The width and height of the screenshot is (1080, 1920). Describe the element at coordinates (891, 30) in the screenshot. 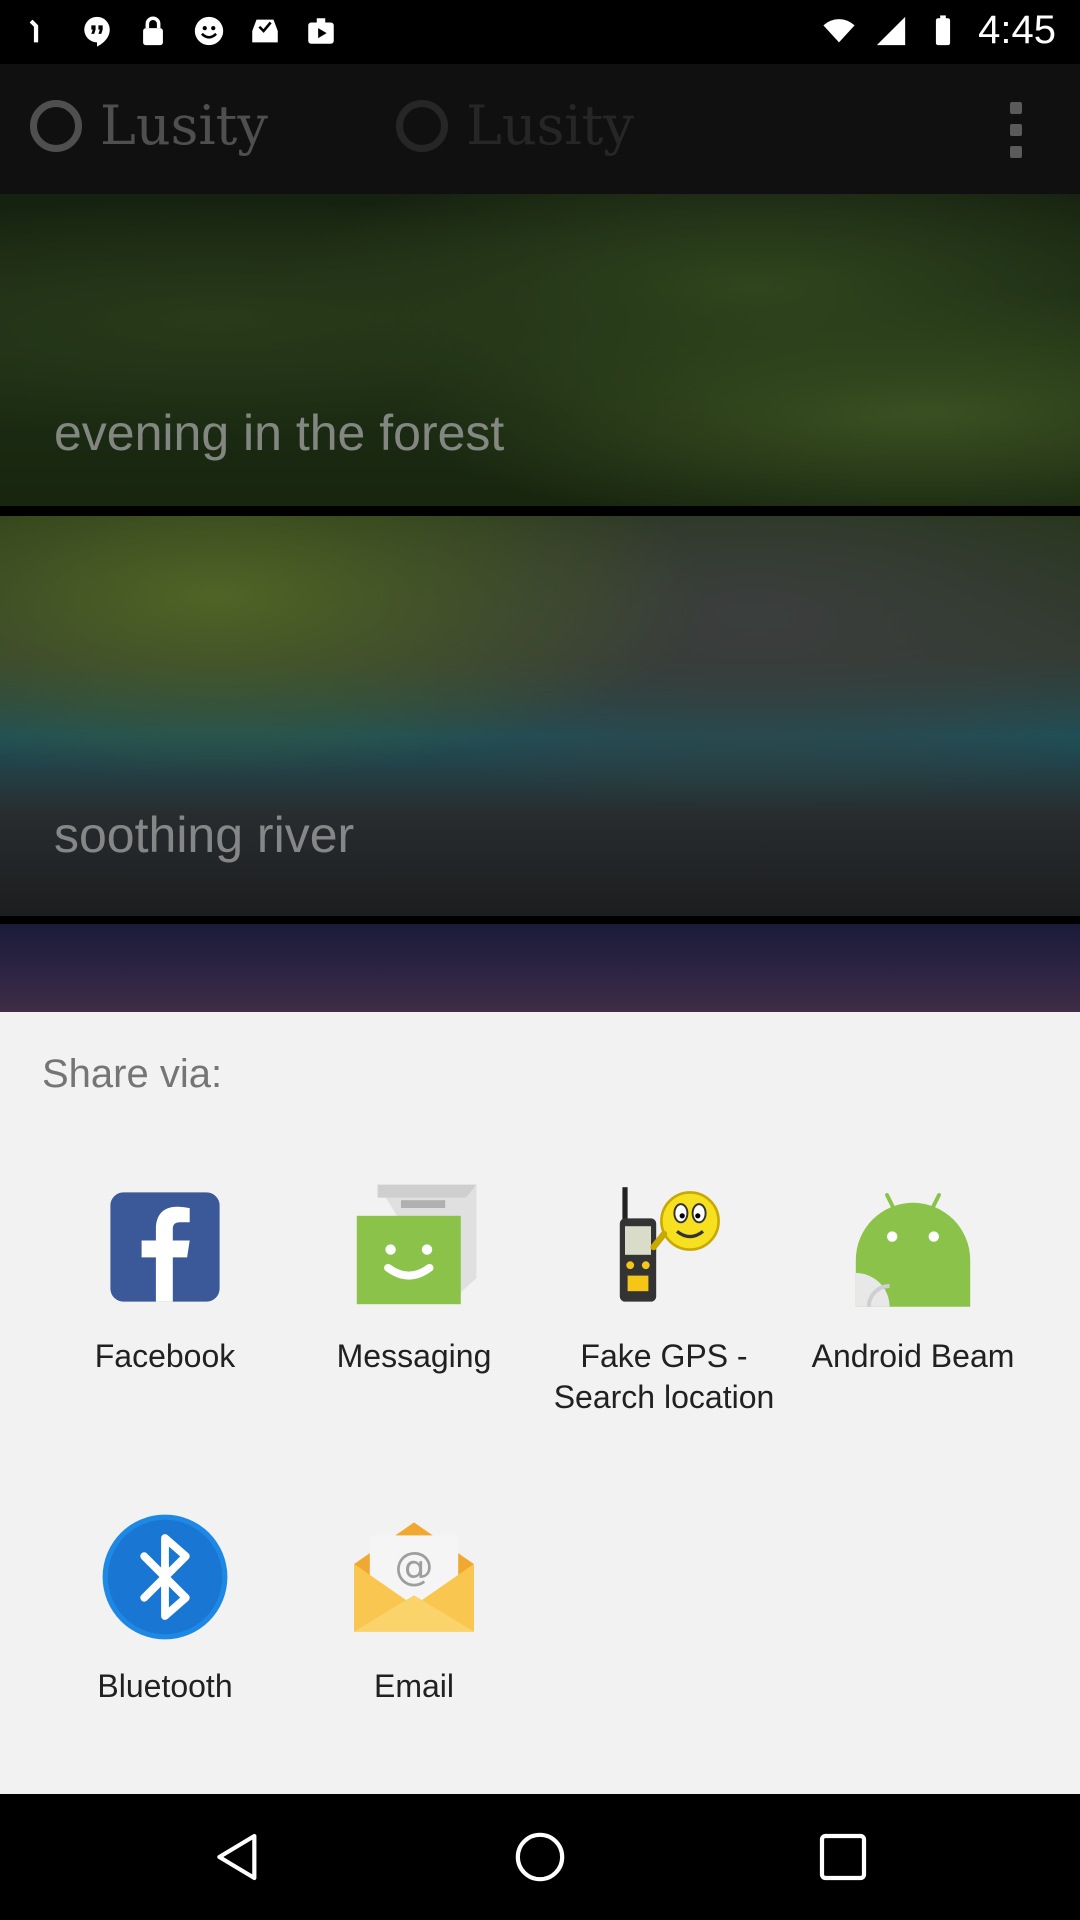

I see `cell-signal-icon` at that location.